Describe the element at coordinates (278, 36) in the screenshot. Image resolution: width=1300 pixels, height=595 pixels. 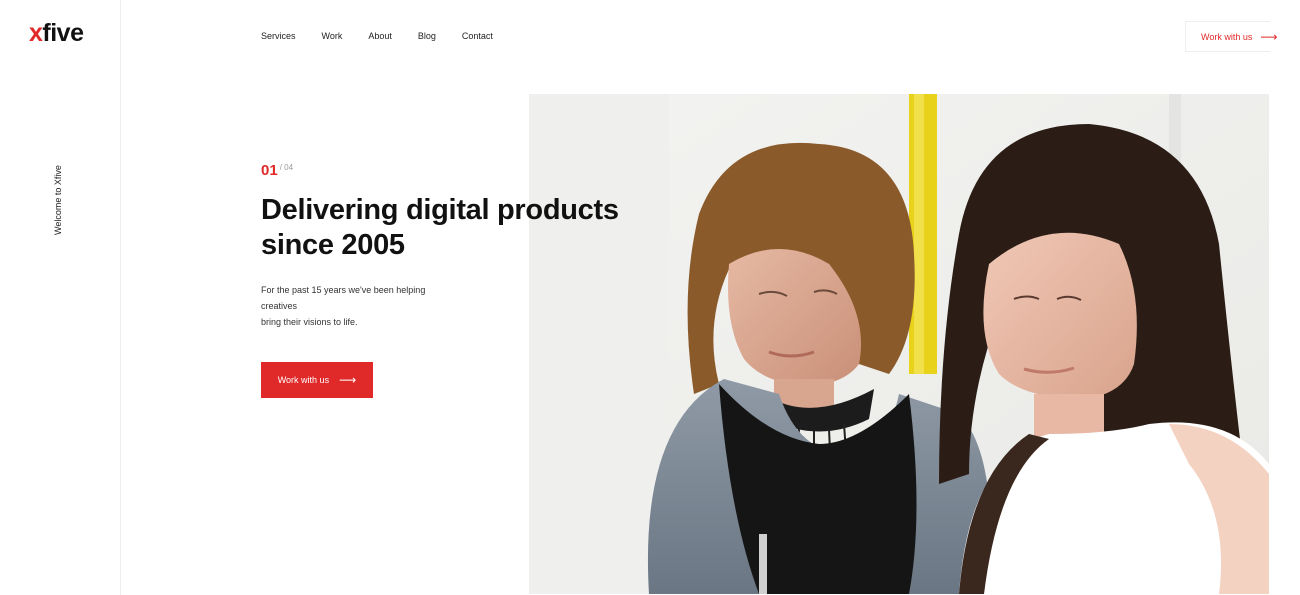
I see `nav-item-services: Services` at that location.